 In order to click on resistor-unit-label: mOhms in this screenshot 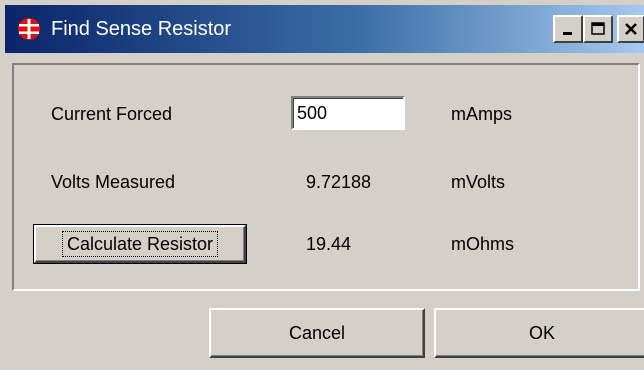, I will do `click(482, 244)`.